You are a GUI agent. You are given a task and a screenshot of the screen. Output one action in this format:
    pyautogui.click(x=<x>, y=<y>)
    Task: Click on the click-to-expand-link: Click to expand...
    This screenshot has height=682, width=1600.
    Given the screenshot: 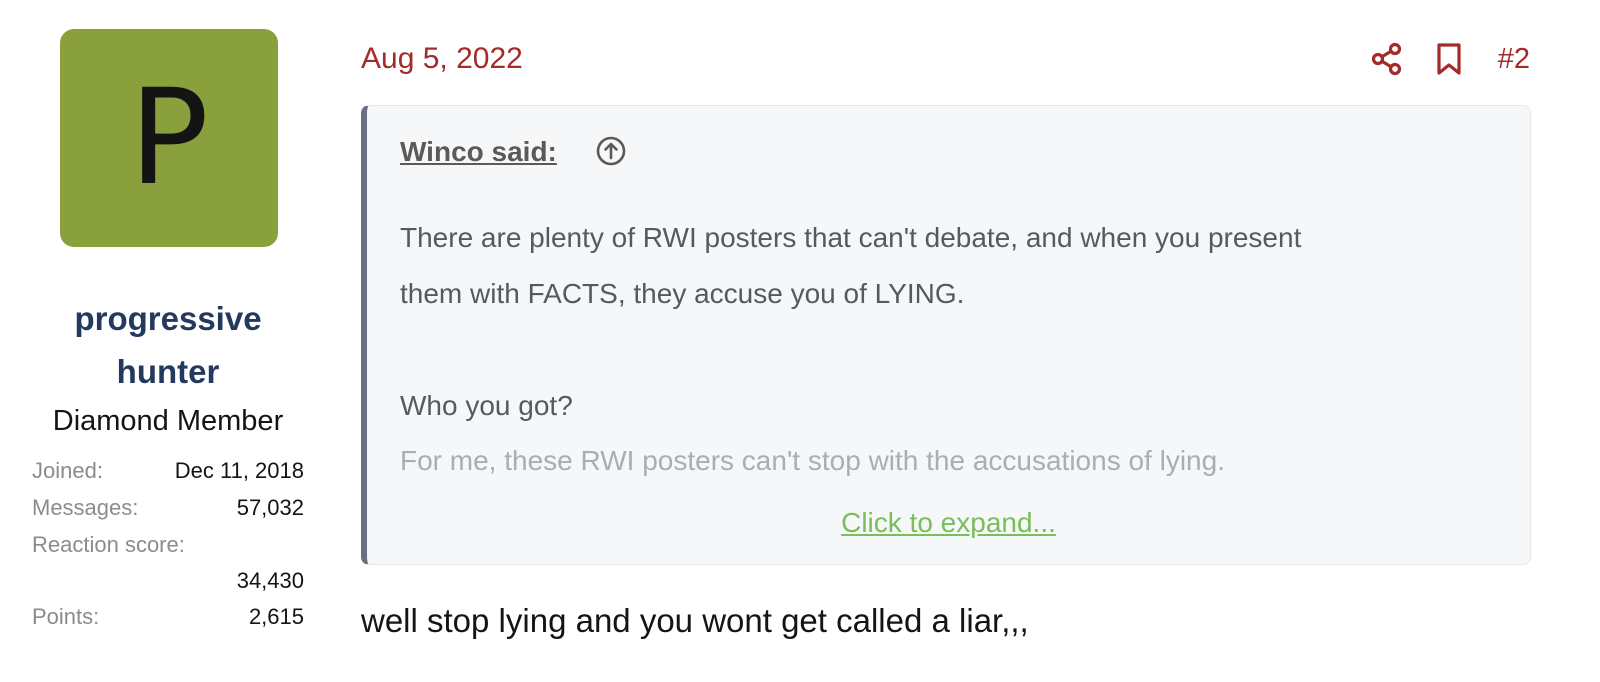 What is the action you would take?
    pyautogui.click(x=948, y=523)
    